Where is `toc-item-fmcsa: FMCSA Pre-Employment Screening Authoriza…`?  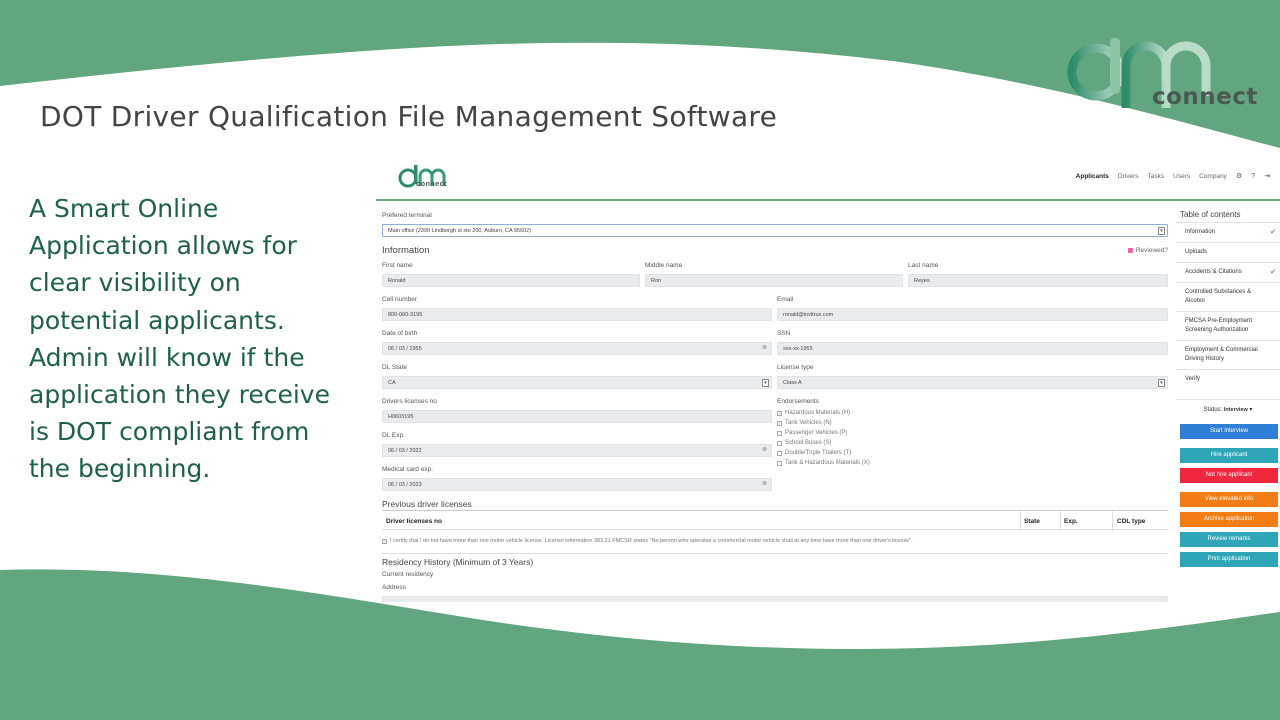
toc-item-fmcsa: FMCSA Pre-Employment Screening Authoriza… is located at coordinates (1228, 325).